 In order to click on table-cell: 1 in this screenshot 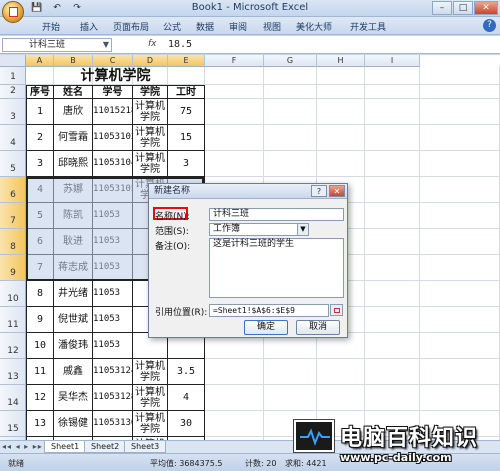, I will do `click(40, 112)`.